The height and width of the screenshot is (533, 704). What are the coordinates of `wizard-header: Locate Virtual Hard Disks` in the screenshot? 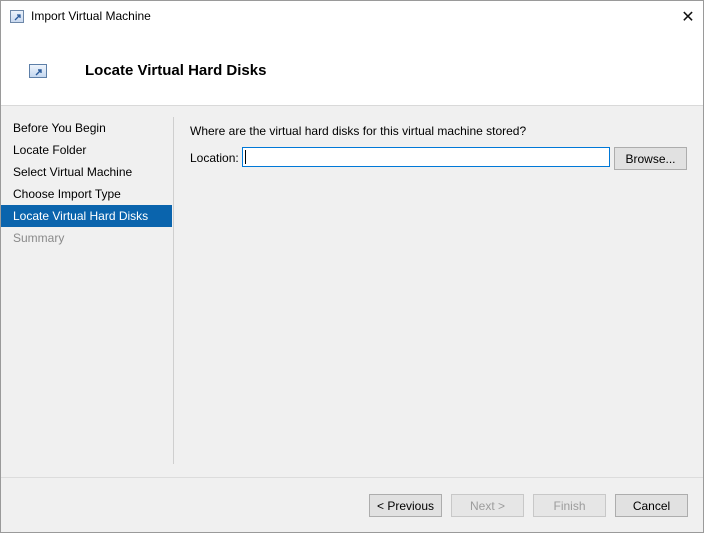 It's located at (352, 69).